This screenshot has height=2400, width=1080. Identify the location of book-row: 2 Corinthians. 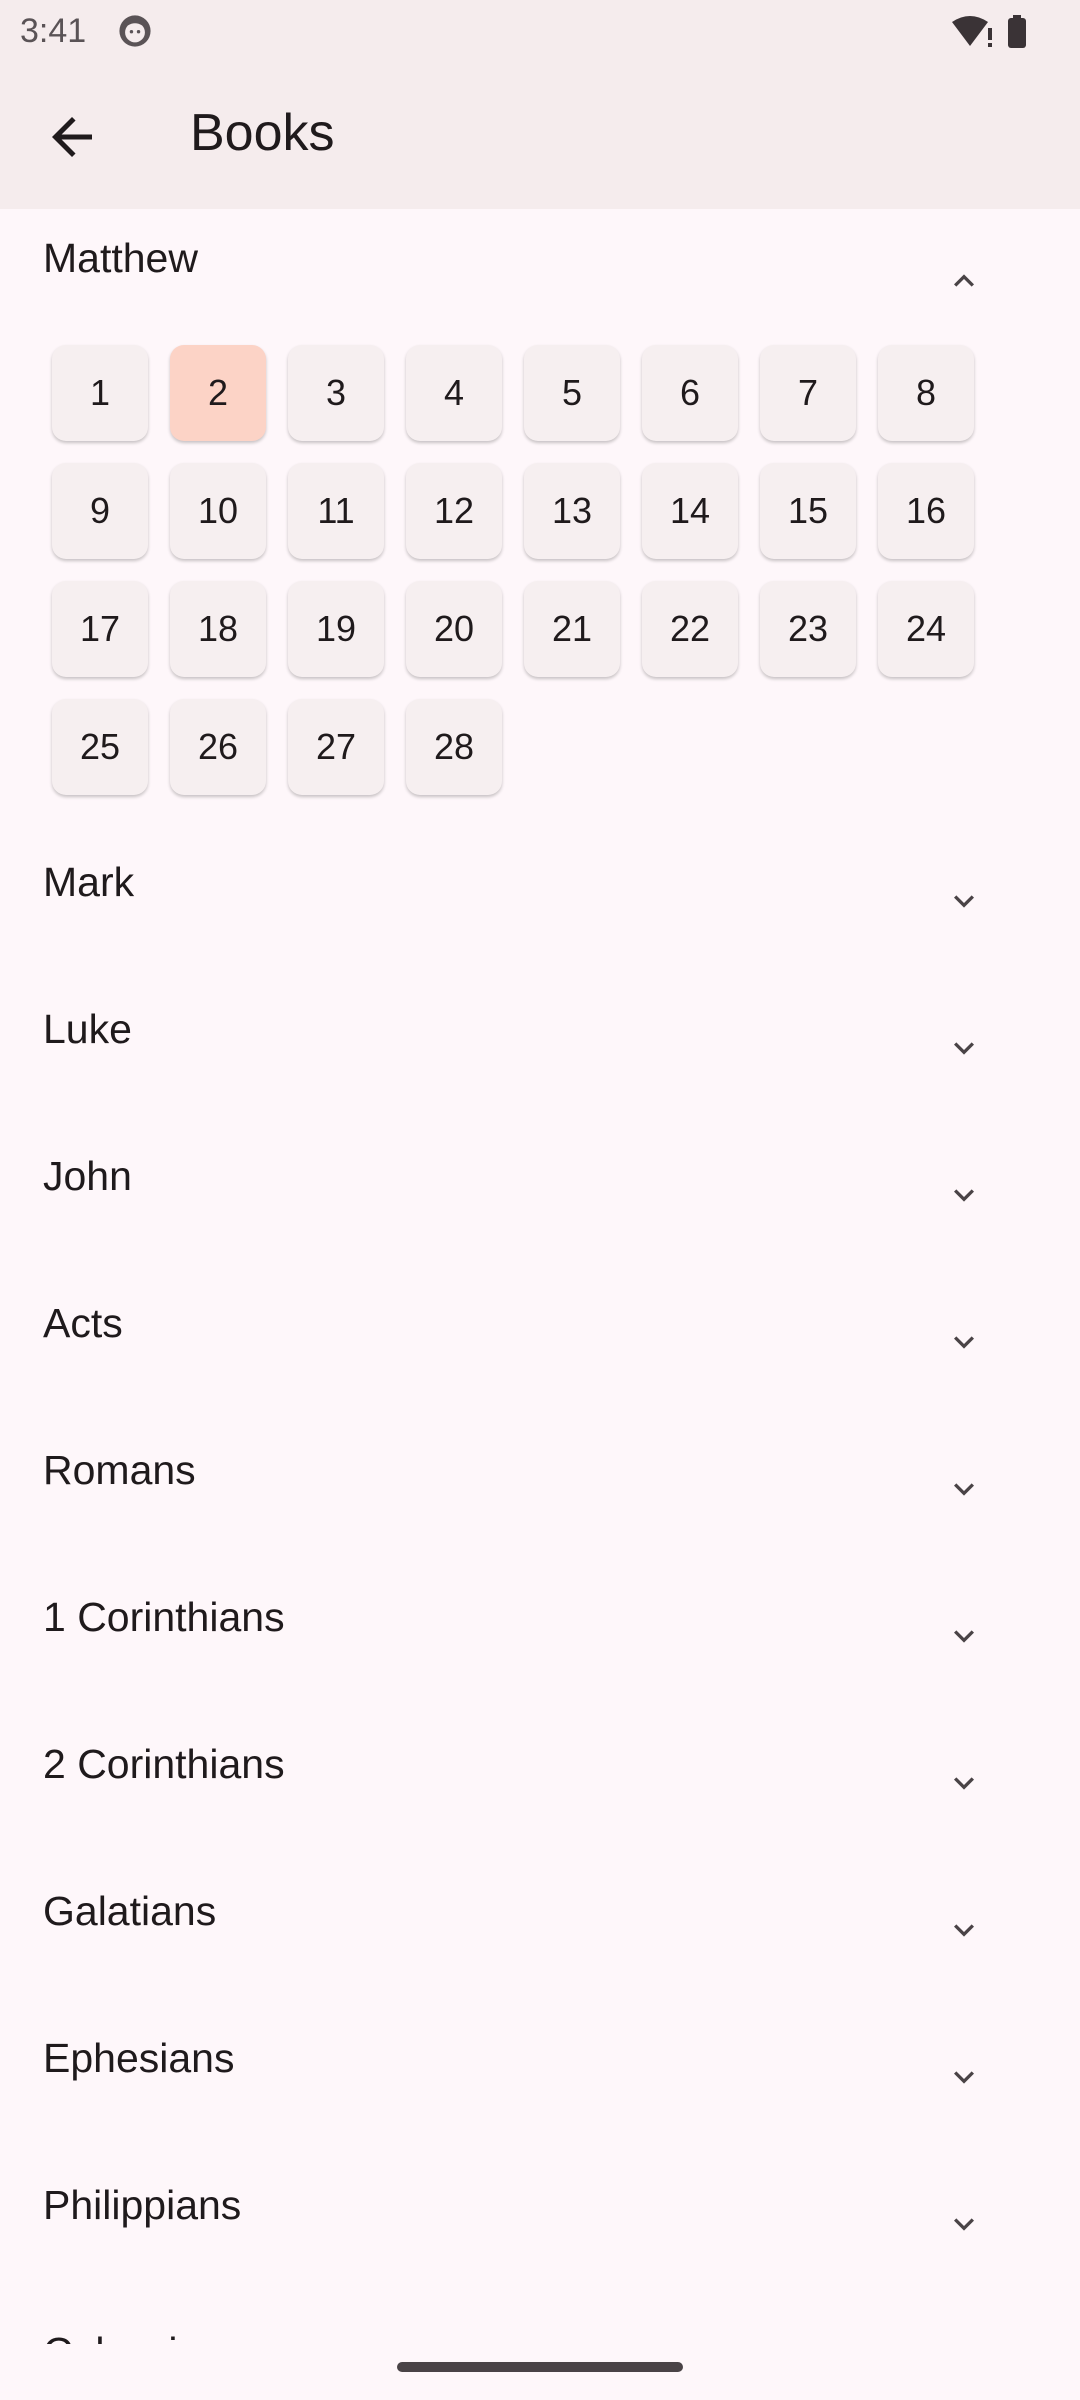
(540, 1784).